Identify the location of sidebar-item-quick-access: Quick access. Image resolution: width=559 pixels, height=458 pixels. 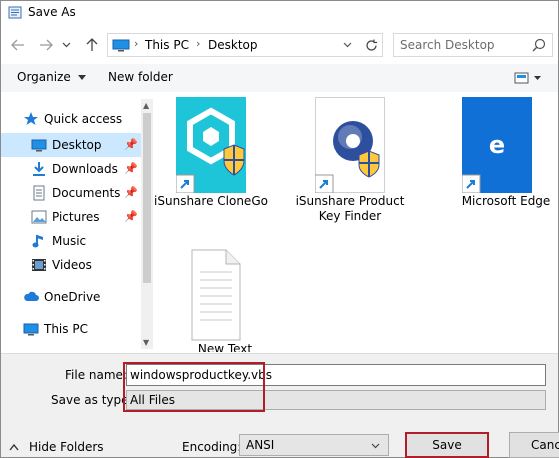
(71, 119).